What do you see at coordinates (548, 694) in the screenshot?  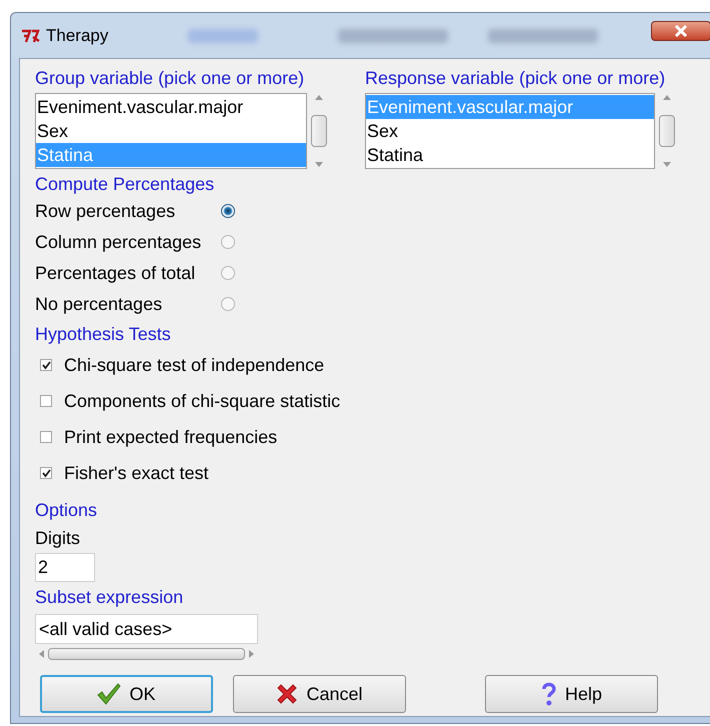 I see `help-icon` at bounding box center [548, 694].